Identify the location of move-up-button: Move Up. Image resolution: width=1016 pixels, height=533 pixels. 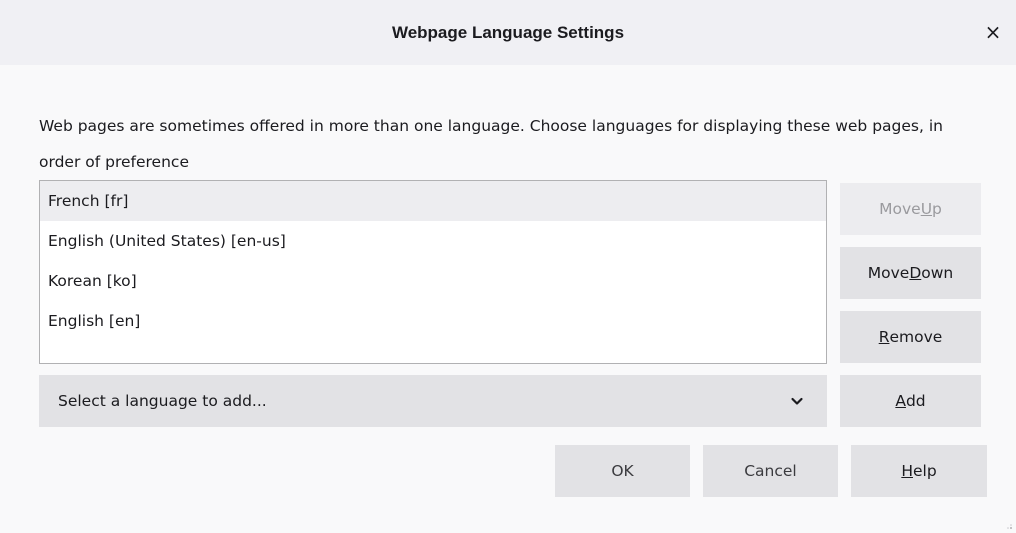
(910, 209).